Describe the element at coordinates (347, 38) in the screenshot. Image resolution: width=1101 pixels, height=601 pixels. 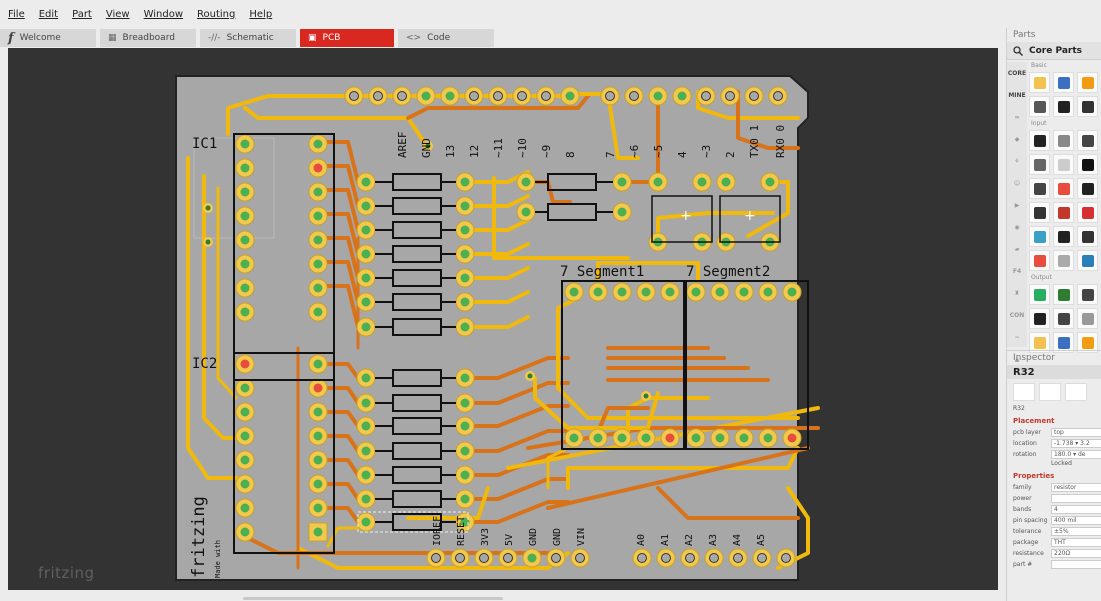
I see `tab-pcb: ▣ PCB` at that location.